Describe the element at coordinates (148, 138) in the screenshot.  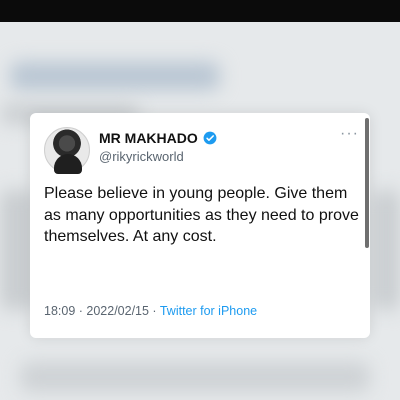
I see `display-name: MR MAKHADO` at that location.